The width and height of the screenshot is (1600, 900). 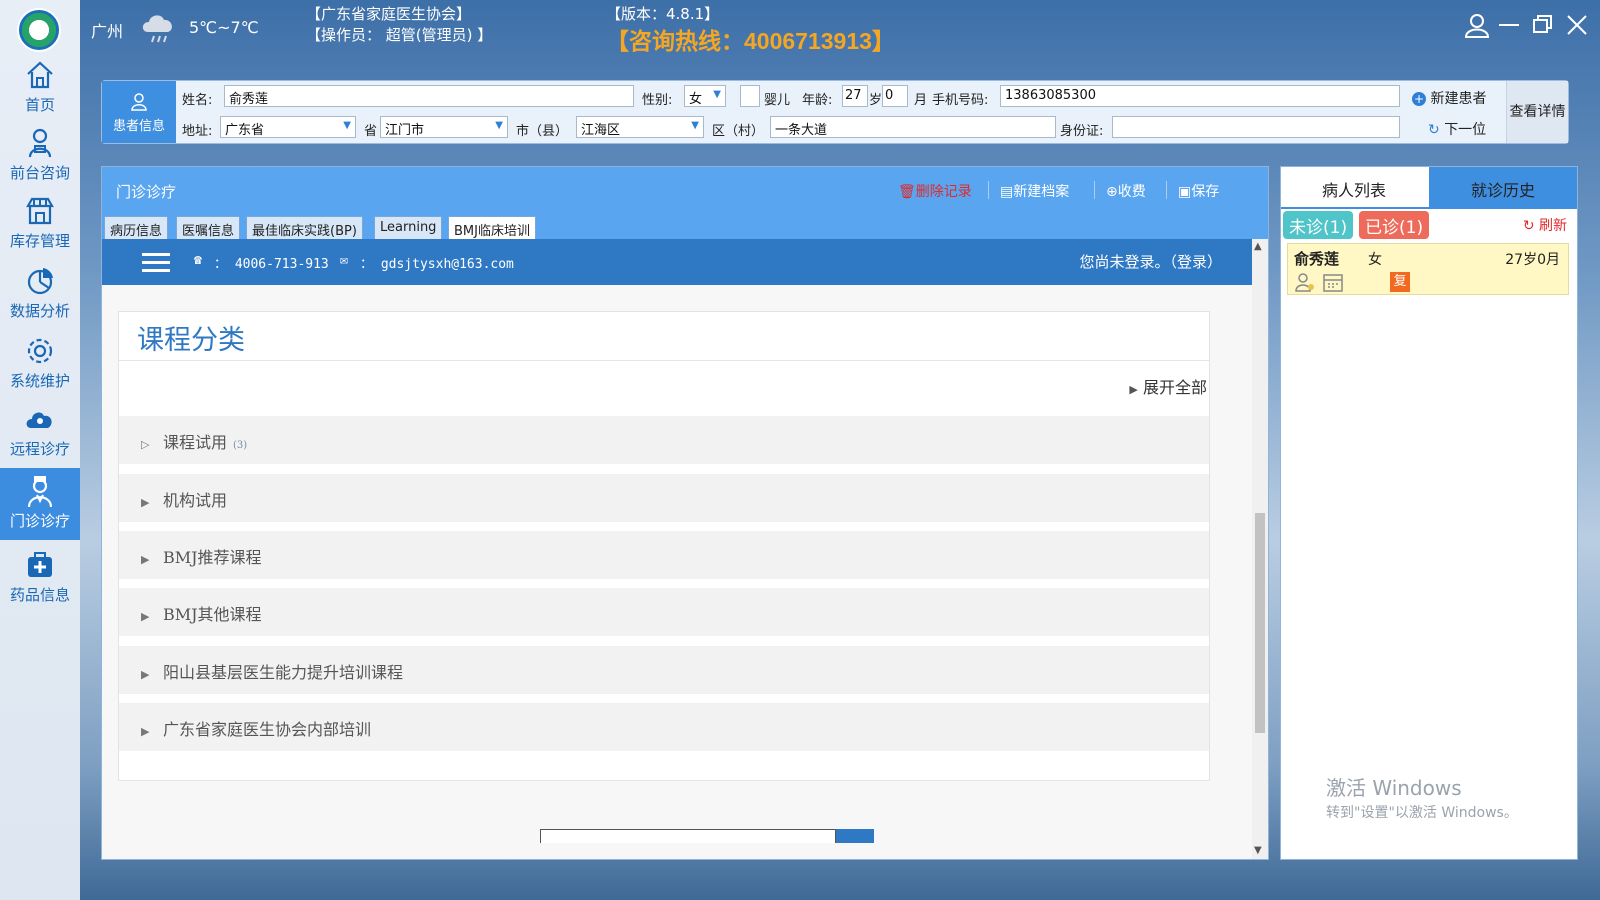 I want to click on province-select: 广东省, so click(x=288, y=127).